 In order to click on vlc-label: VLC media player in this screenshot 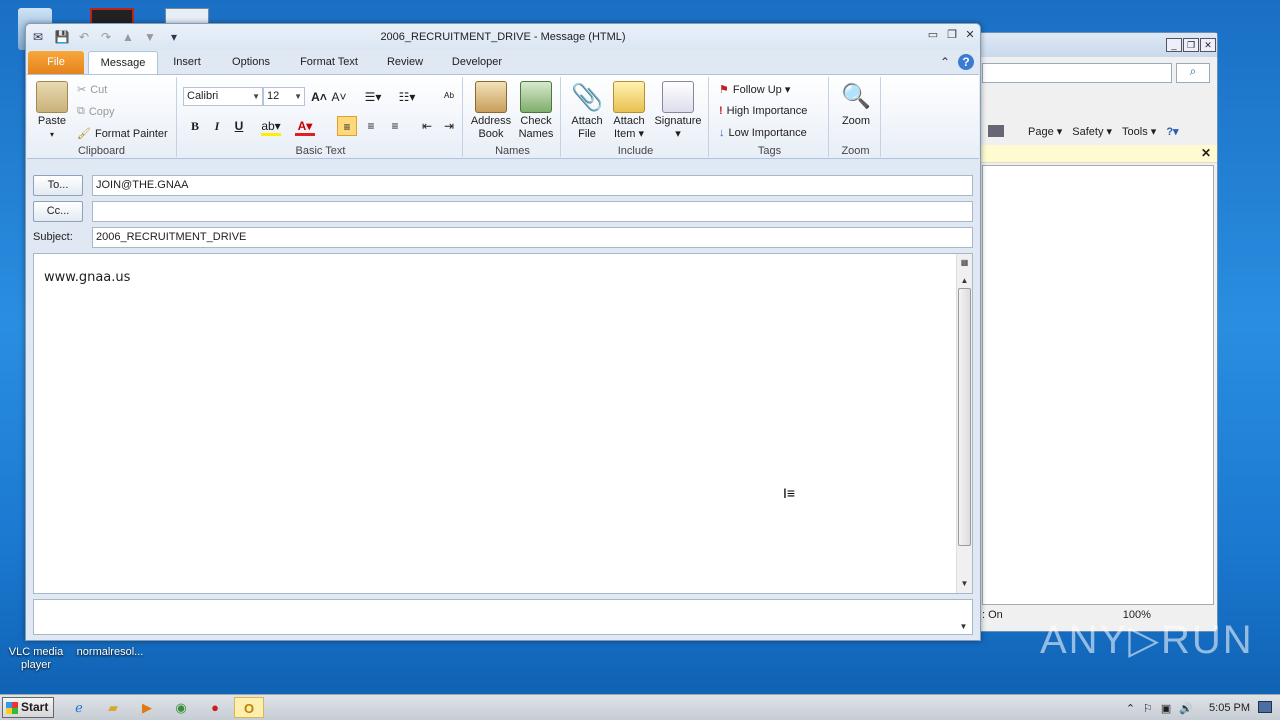, I will do `click(36, 658)`.